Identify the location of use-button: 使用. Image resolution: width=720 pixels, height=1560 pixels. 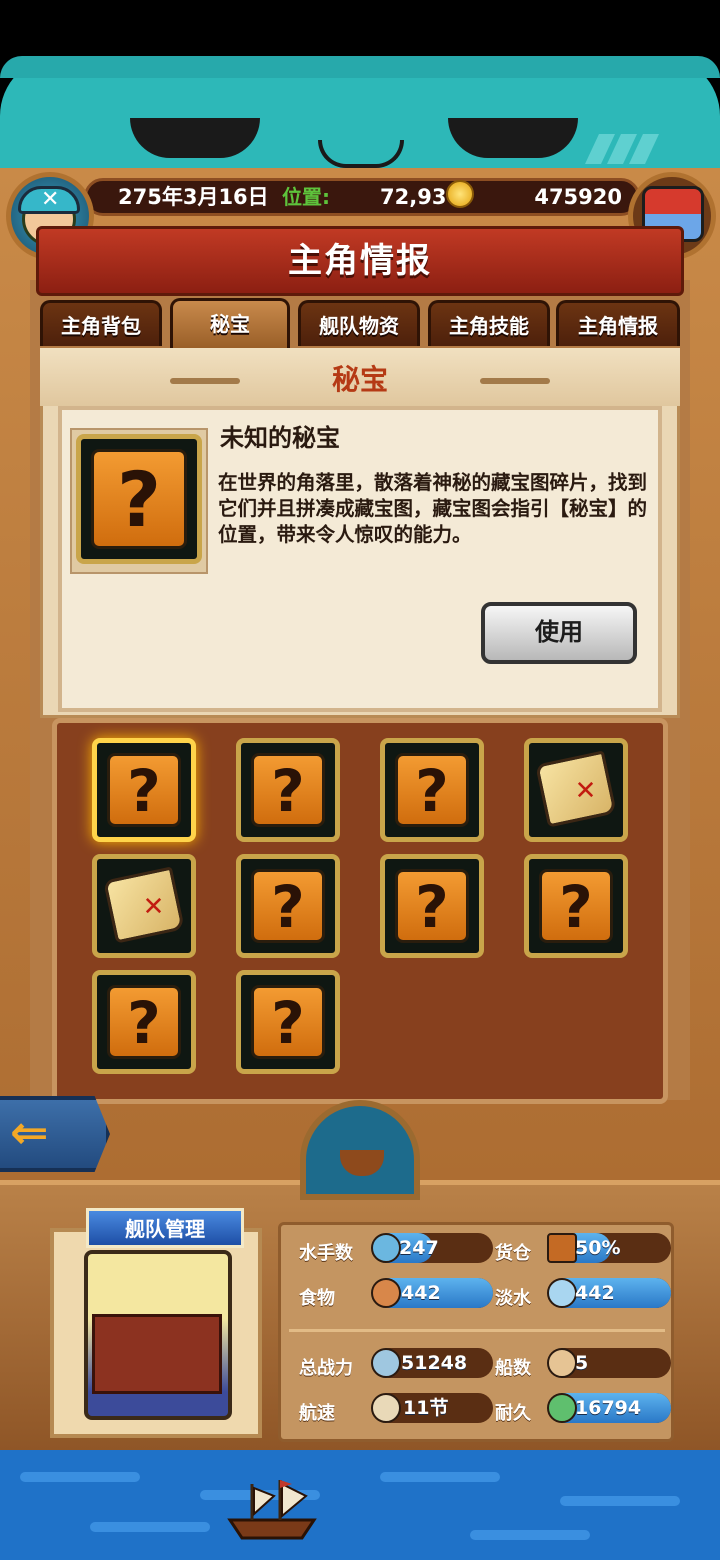
(559, 633).